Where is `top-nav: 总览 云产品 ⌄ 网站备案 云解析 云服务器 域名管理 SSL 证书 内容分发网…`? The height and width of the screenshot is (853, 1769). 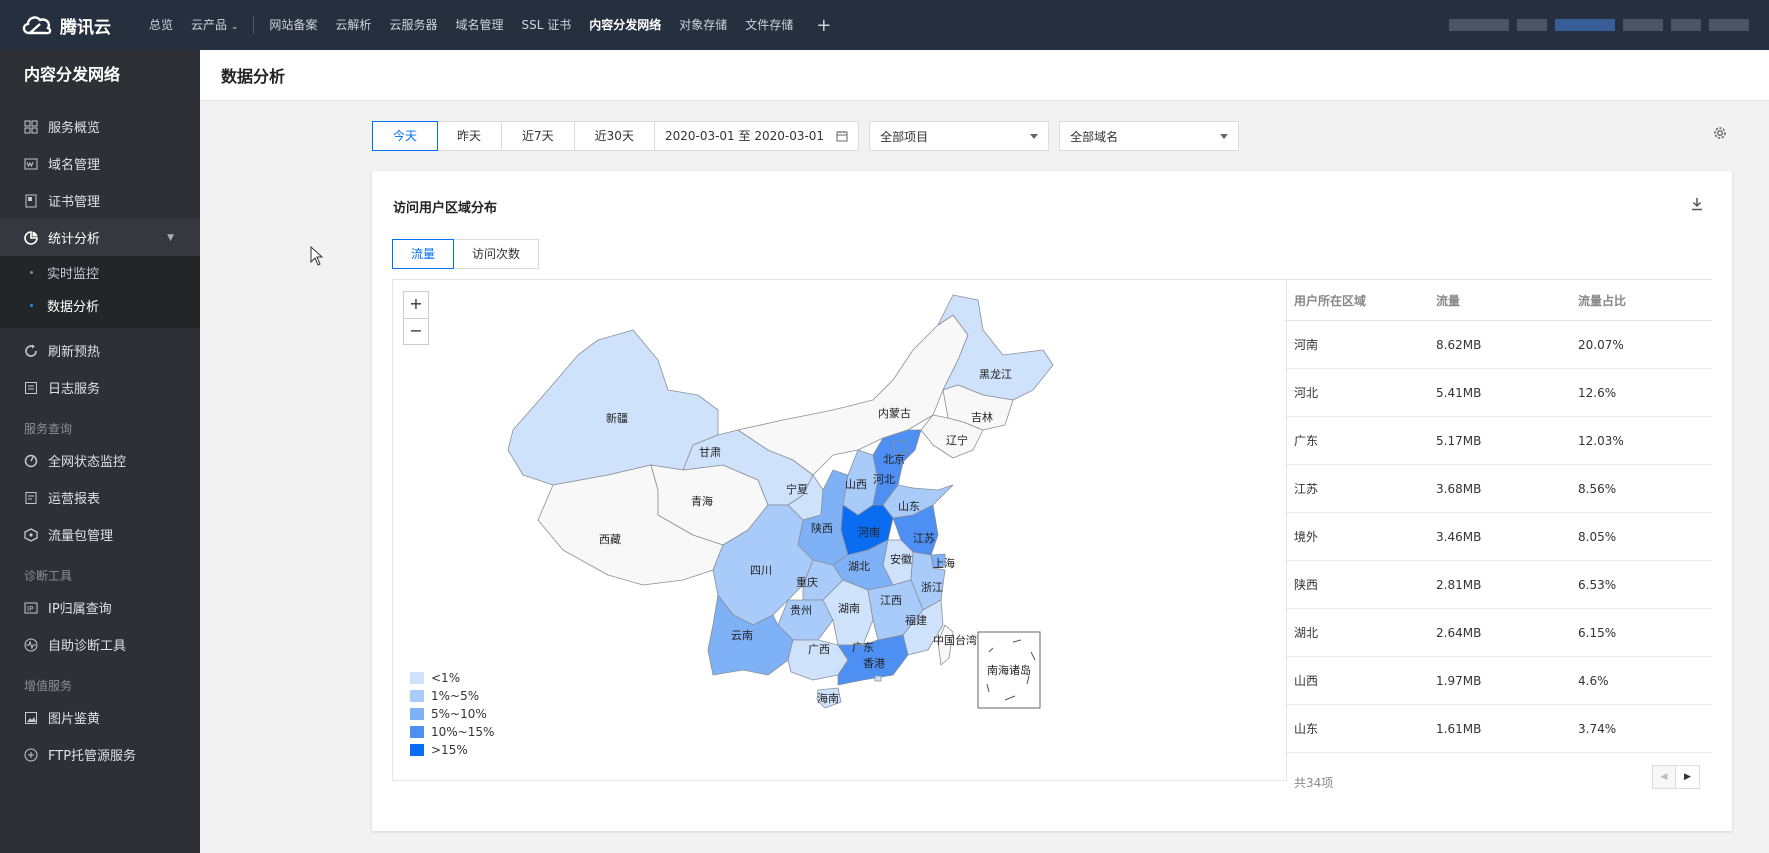 top-nav: 总览 云产品 ⌄ 网站备案 云解析 云服务器 域名管理 SSL 证书 内容分发网… is located at coordinates (492, 25).